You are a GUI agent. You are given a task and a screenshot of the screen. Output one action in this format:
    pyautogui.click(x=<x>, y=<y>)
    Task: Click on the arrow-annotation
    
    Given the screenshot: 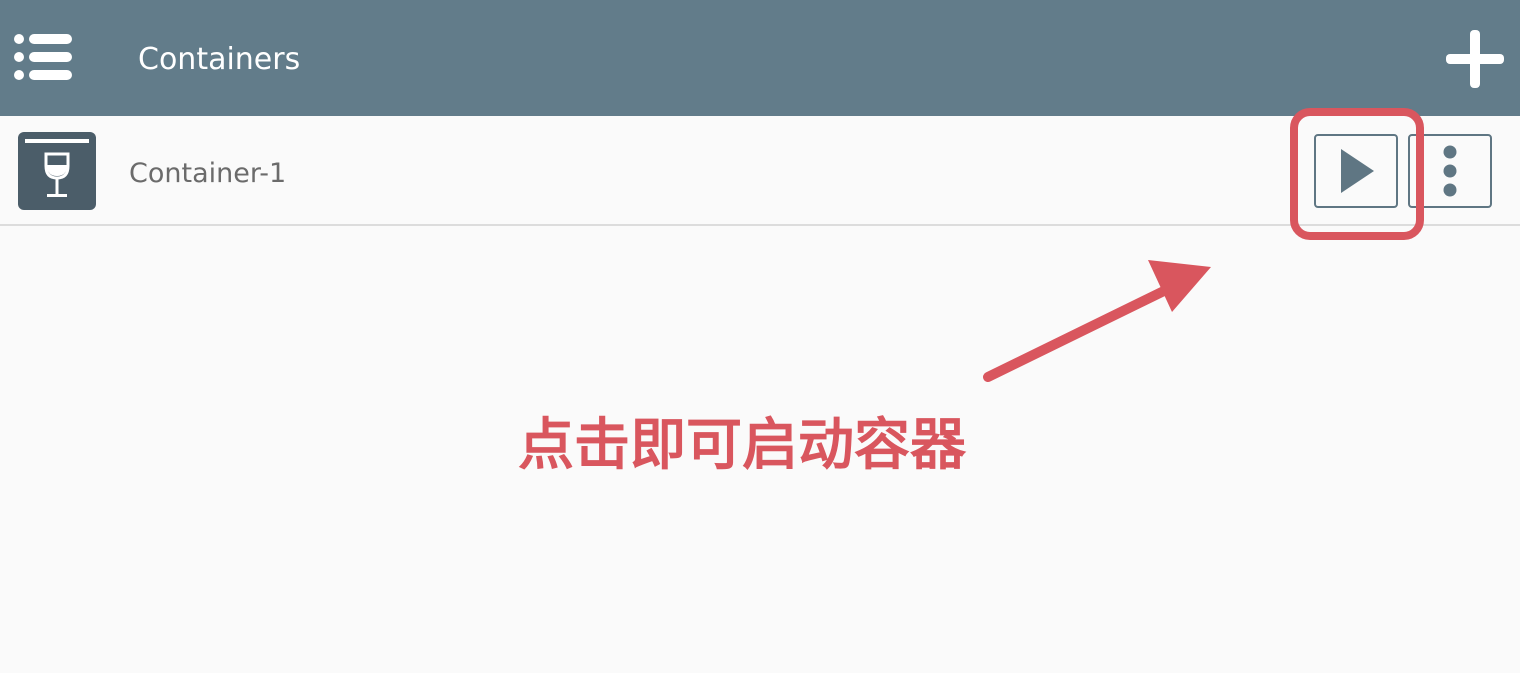 What is the action you would take?
    pyautogui.click(x=1097, y=321)
    